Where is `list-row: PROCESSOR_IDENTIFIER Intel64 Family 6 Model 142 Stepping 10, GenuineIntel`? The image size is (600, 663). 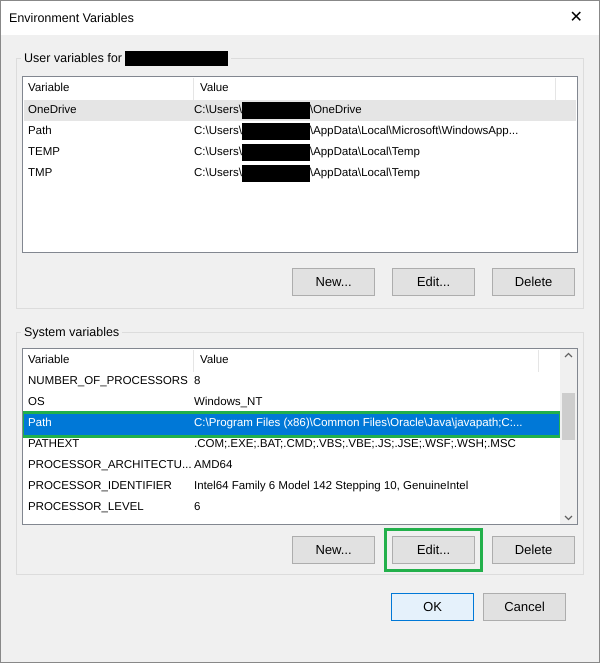 list-row: PROCESSOR_IDENTIFIER Intel64 Family 6 Model 142 Stepping 10, GenuineIntel is located at coordinates (291, 487).